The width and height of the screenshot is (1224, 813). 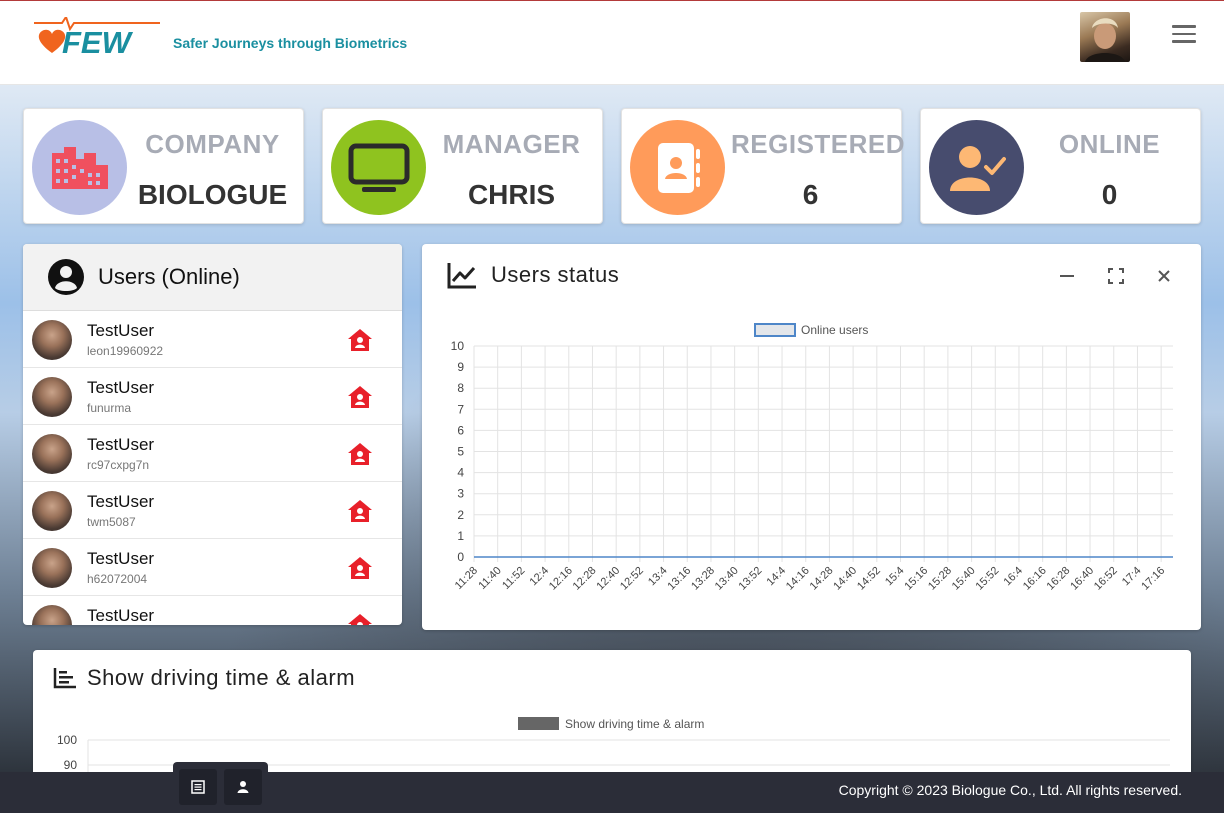 I want to click on x-tick-label: 12:52, so click(x=632, y=579).